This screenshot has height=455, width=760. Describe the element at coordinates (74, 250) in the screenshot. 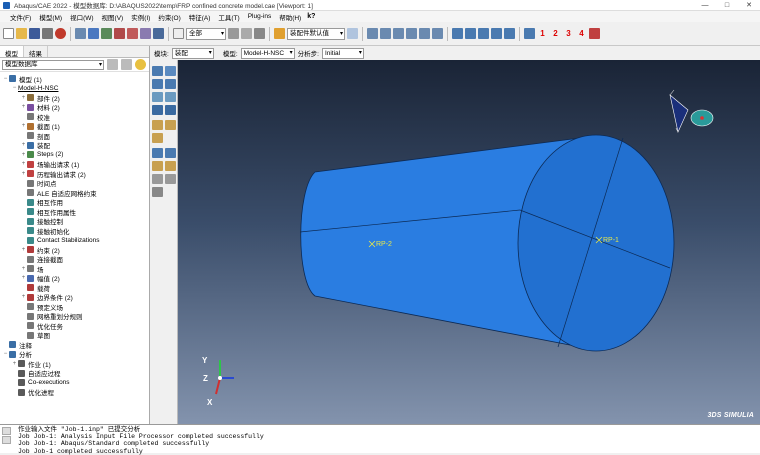

I see `tree-node: + 约束 (2)` at that location.